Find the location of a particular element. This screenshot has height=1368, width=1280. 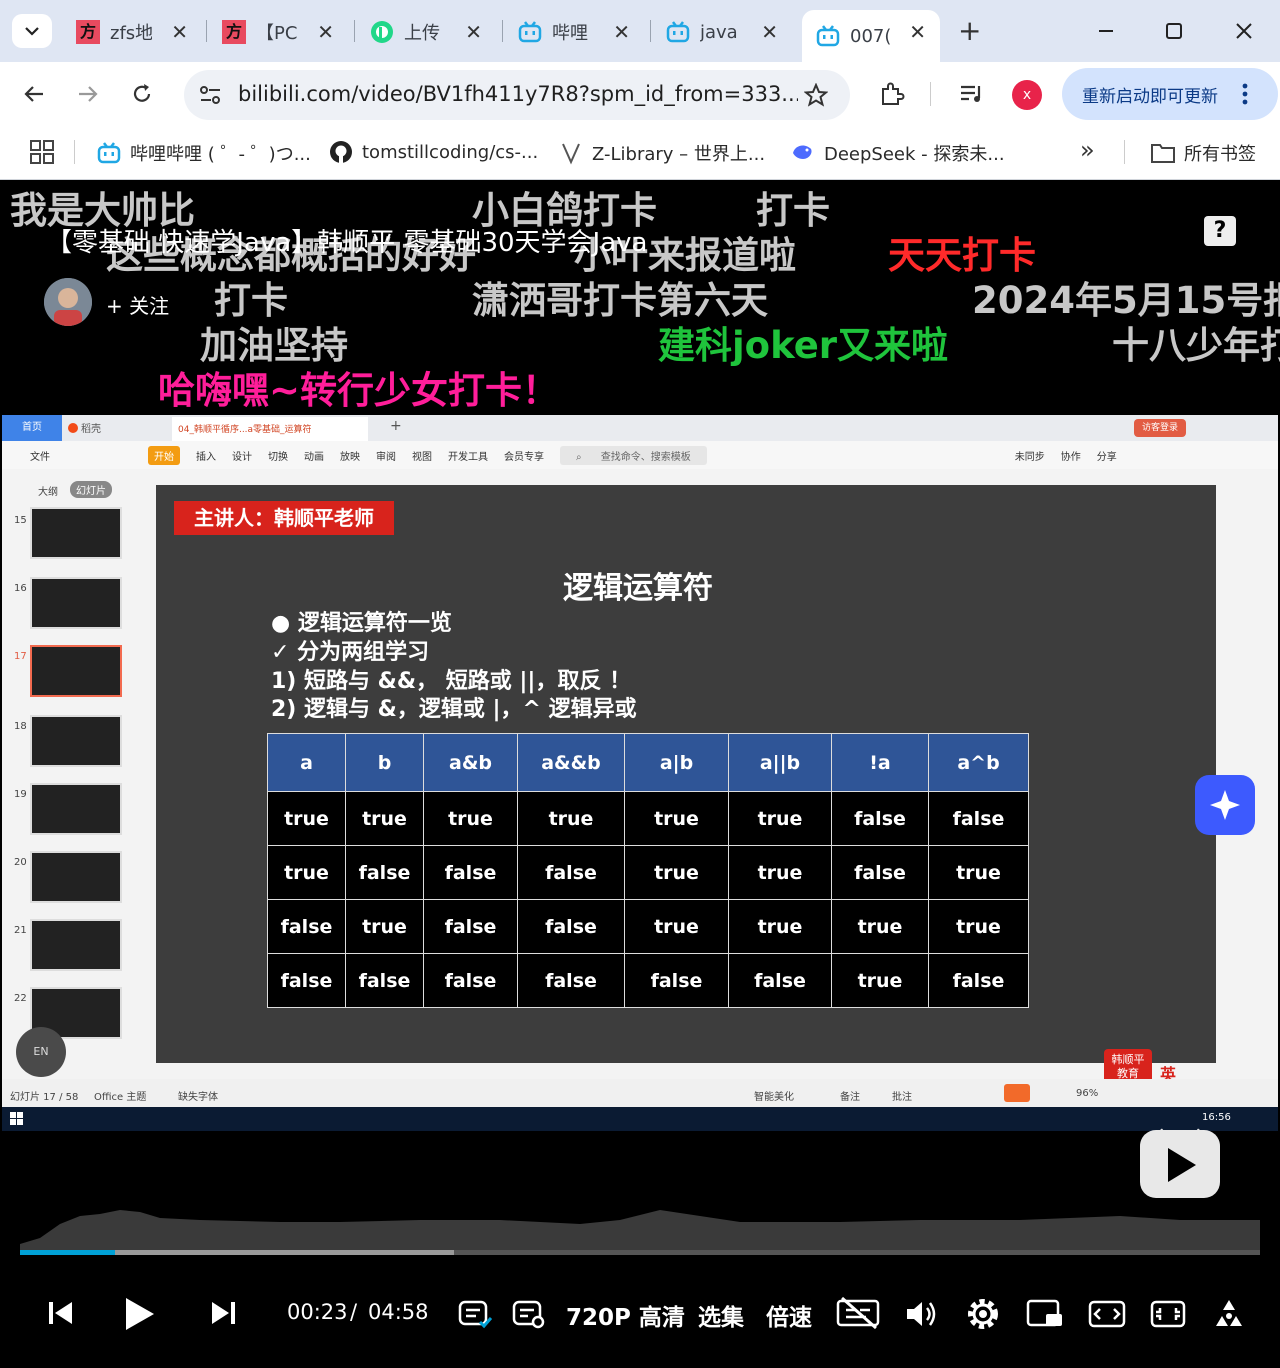

status-item: 智能美化 is located at coordinates (774, 1097).